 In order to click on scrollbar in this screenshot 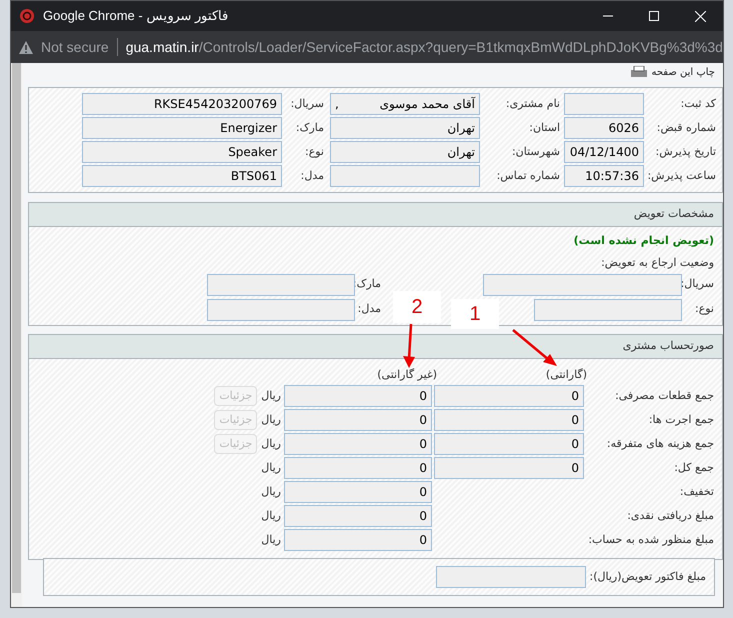, I will do `click(16, 335)`.